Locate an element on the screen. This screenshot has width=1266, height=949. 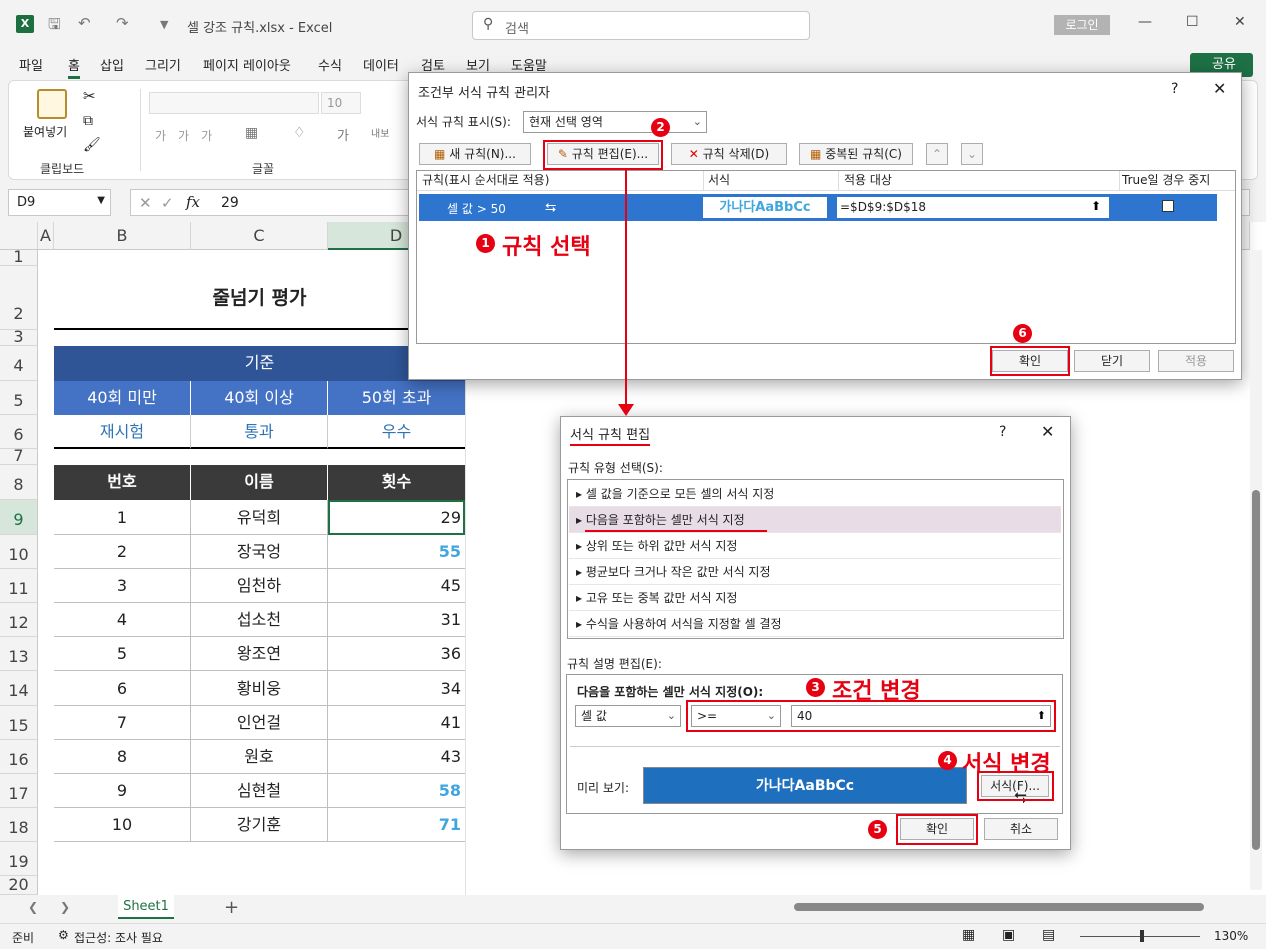
show-rules-select: 현재 선택 영역 ⌄ is located at coordinates (615, 122).